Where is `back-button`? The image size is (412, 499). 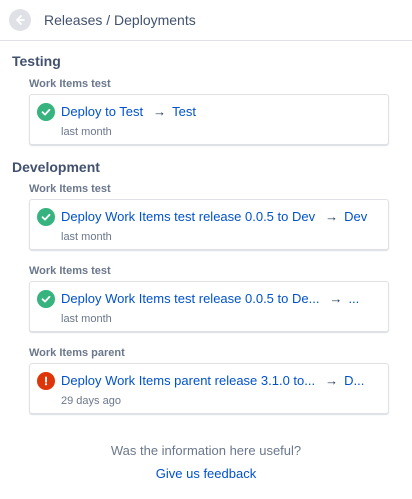
back-button is located at coordinates (20, 20).